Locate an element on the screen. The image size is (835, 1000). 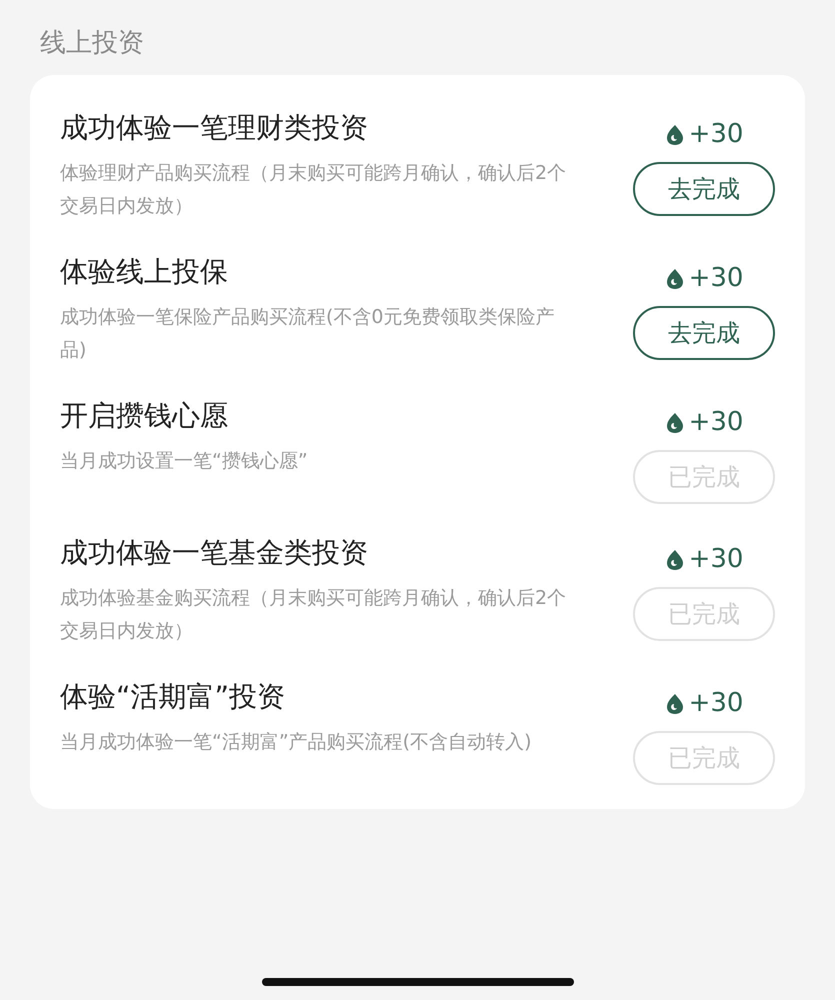
task-title: 开启攒钱心愿 is located at coordinates (144, 416).